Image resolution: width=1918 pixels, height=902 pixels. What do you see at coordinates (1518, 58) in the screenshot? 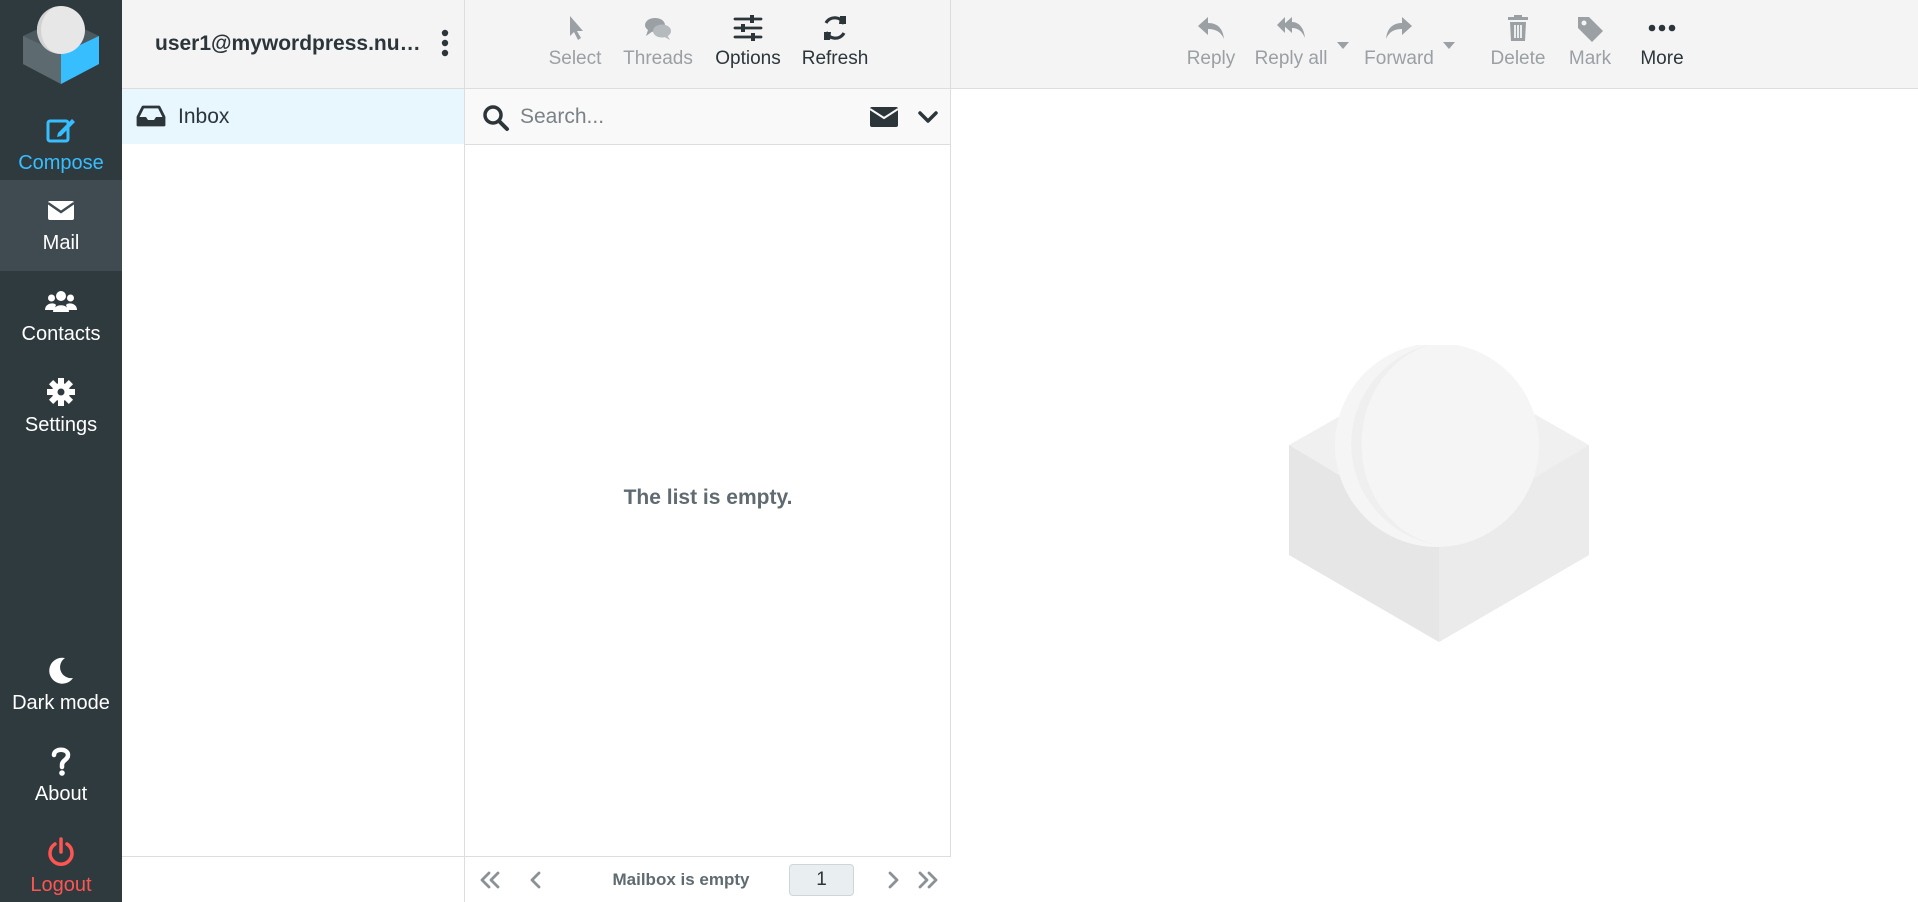
I see `delete-label: Delete` at bounding box center [1518, 58].